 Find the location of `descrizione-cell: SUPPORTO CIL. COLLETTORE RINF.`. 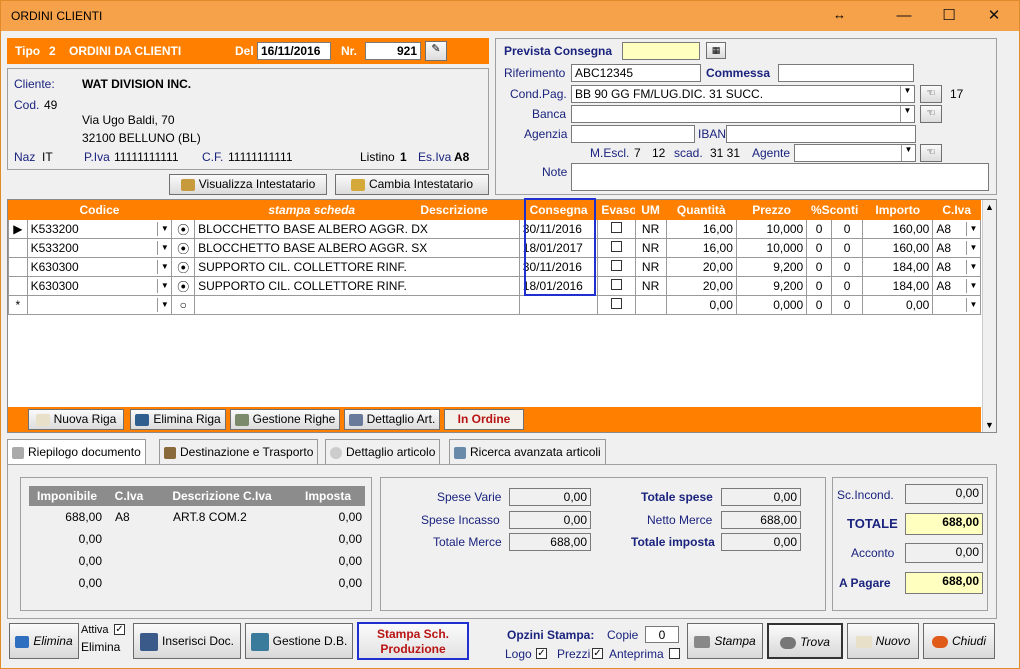

descrizione-cell: SUPPORTO CIL. COLLETTORE RINF. is located at coordinates (357, 286).